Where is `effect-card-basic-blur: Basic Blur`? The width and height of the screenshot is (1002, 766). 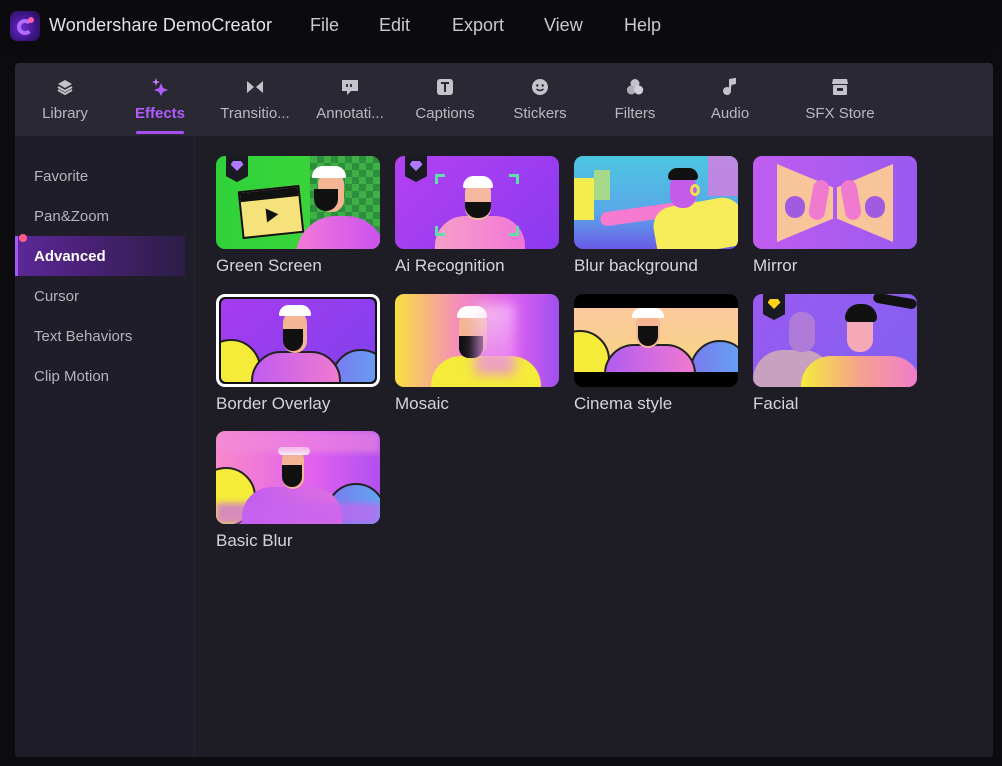 effect-card-basic-blur: Basic Blur is located at coordinates (298, 491).